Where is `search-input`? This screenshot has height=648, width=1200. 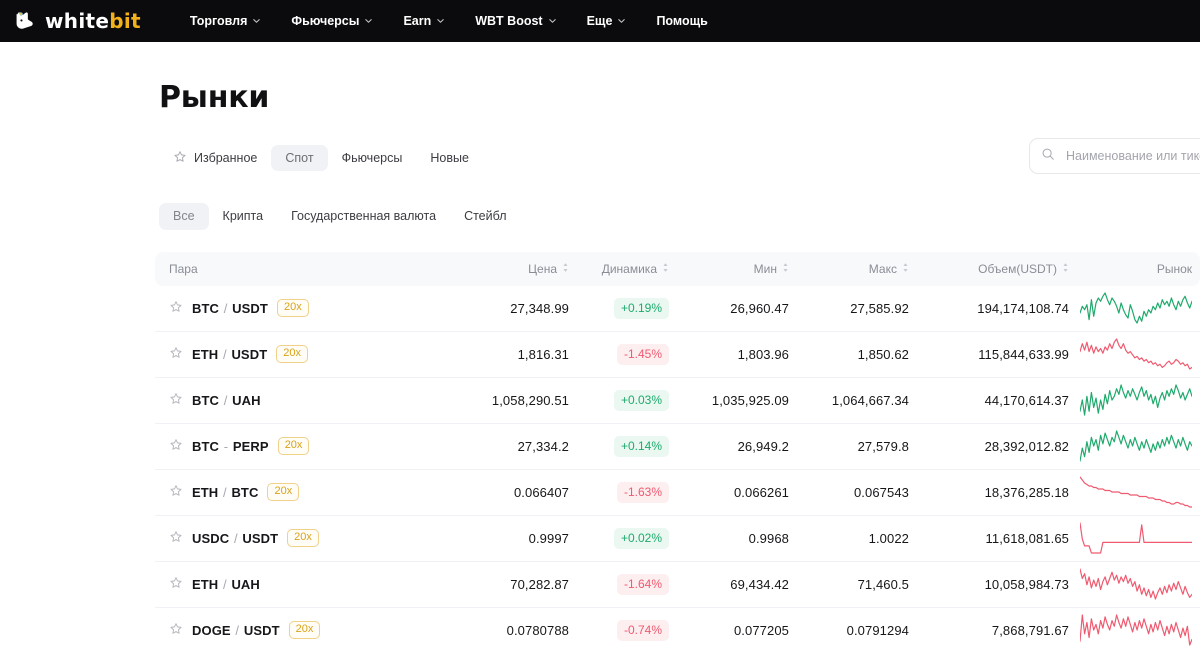 search-input is located at coordinates (1132, 156).